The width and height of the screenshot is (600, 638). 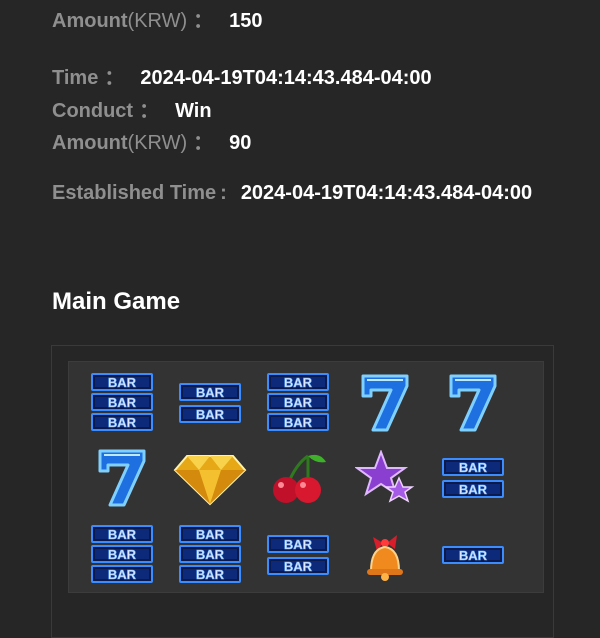 I want to click on amount-row: Amount(KRW) ： 90, so click(x=151, y=140).